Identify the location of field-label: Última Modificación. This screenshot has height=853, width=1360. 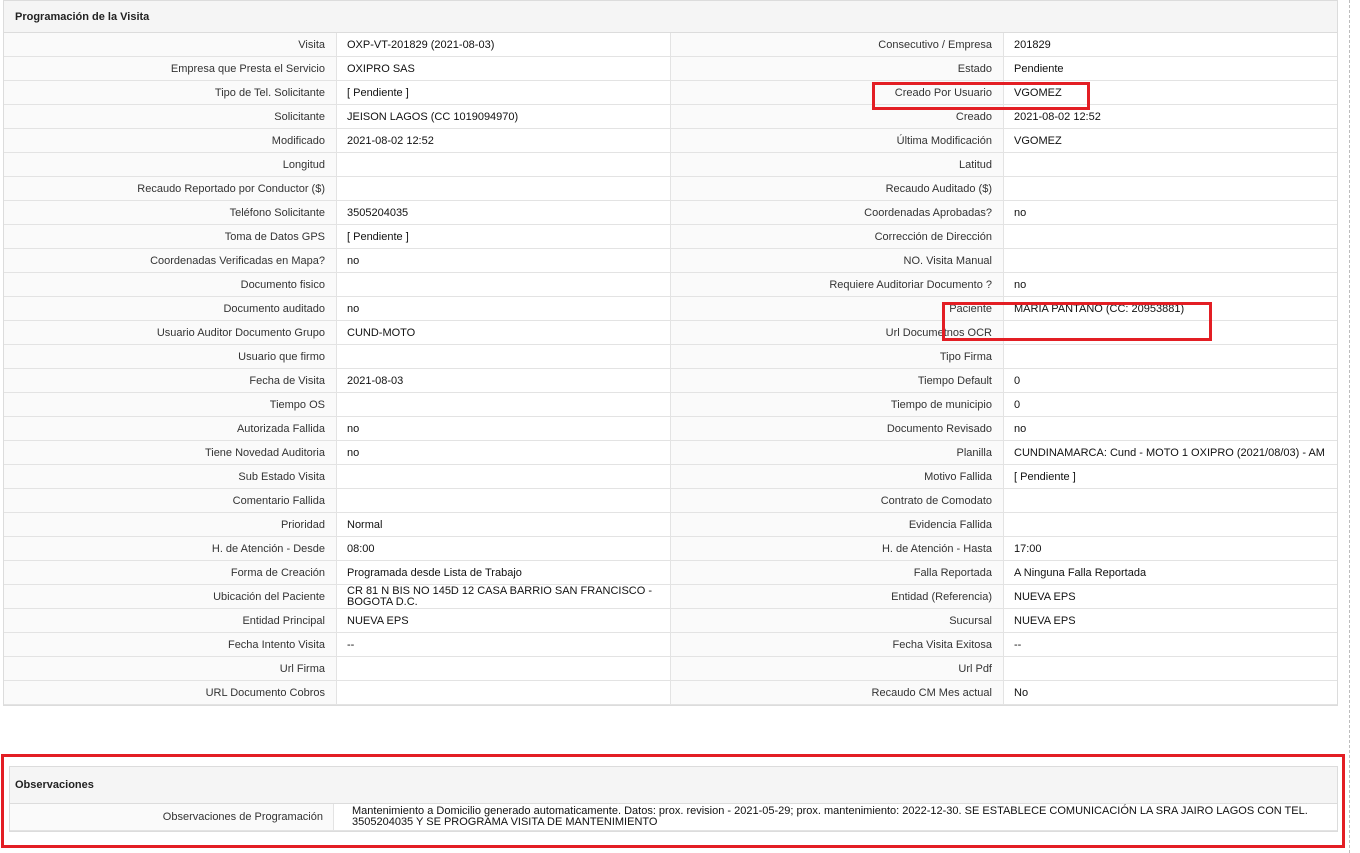
(837, 141).